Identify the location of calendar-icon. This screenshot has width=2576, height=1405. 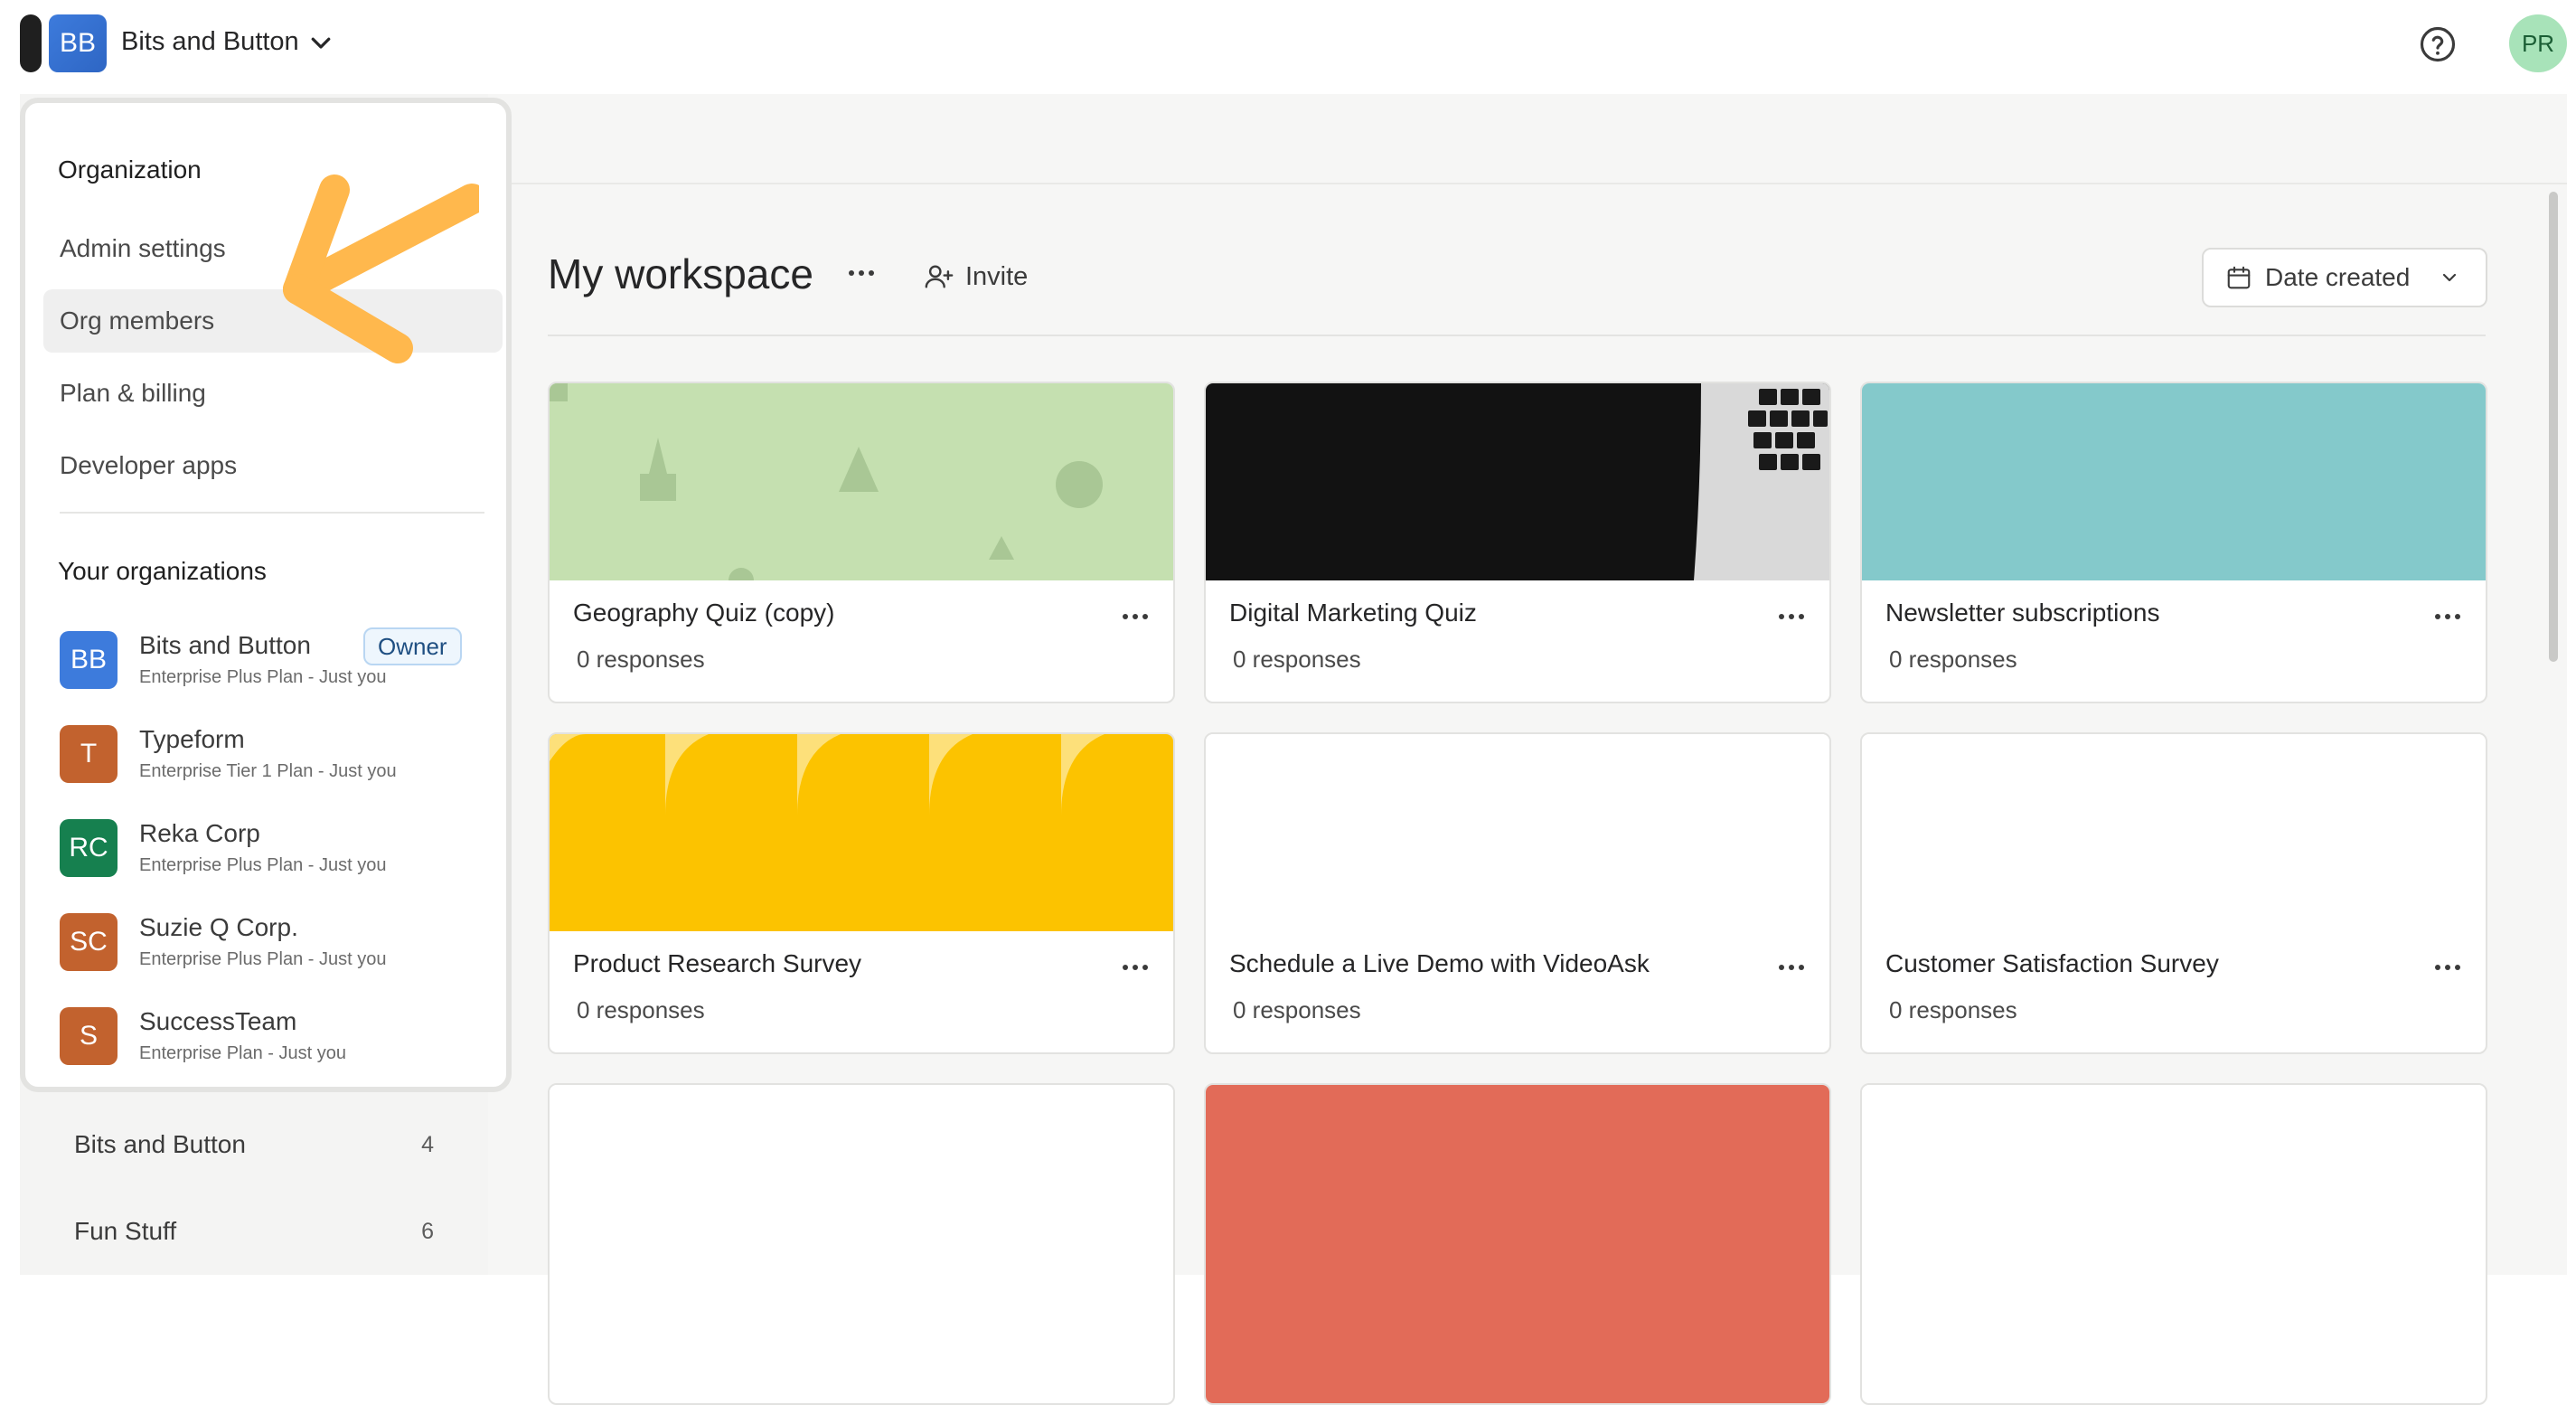
(2239, 277).